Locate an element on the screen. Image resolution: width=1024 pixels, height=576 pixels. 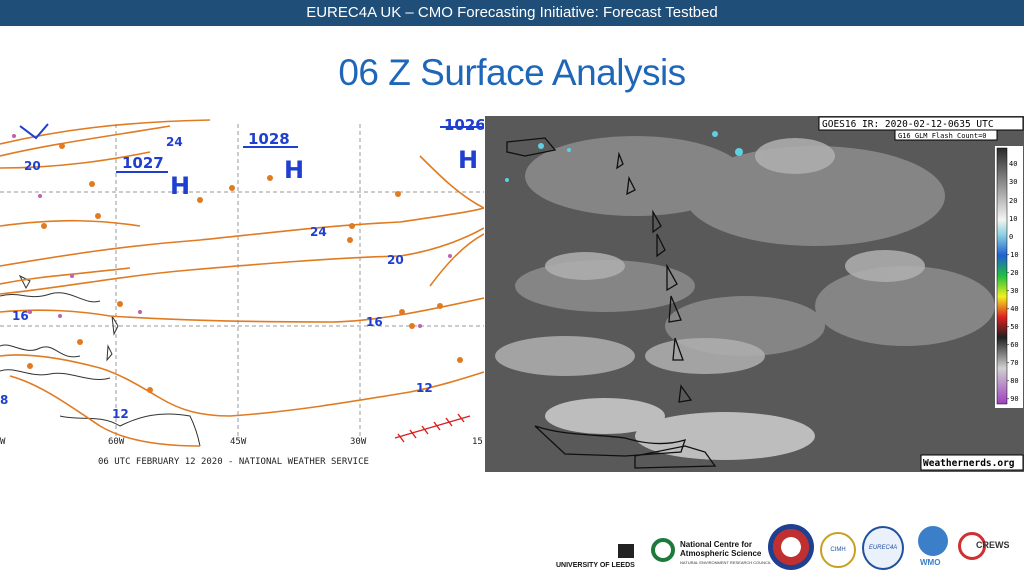
crews-logo: CREWS is located at coordinates (993, 545).